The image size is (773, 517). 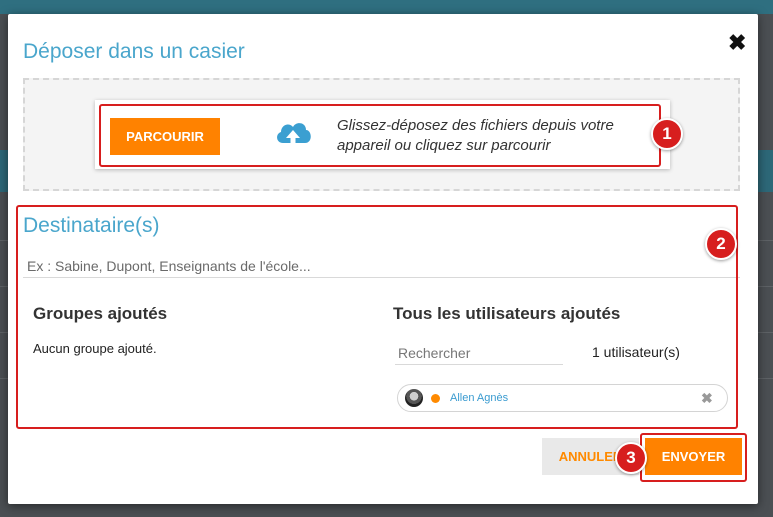 What do you see at coordinates (721, 244) in the screenshot?
I see `callout-badge-2: 2` at bounding box center [721, 244].